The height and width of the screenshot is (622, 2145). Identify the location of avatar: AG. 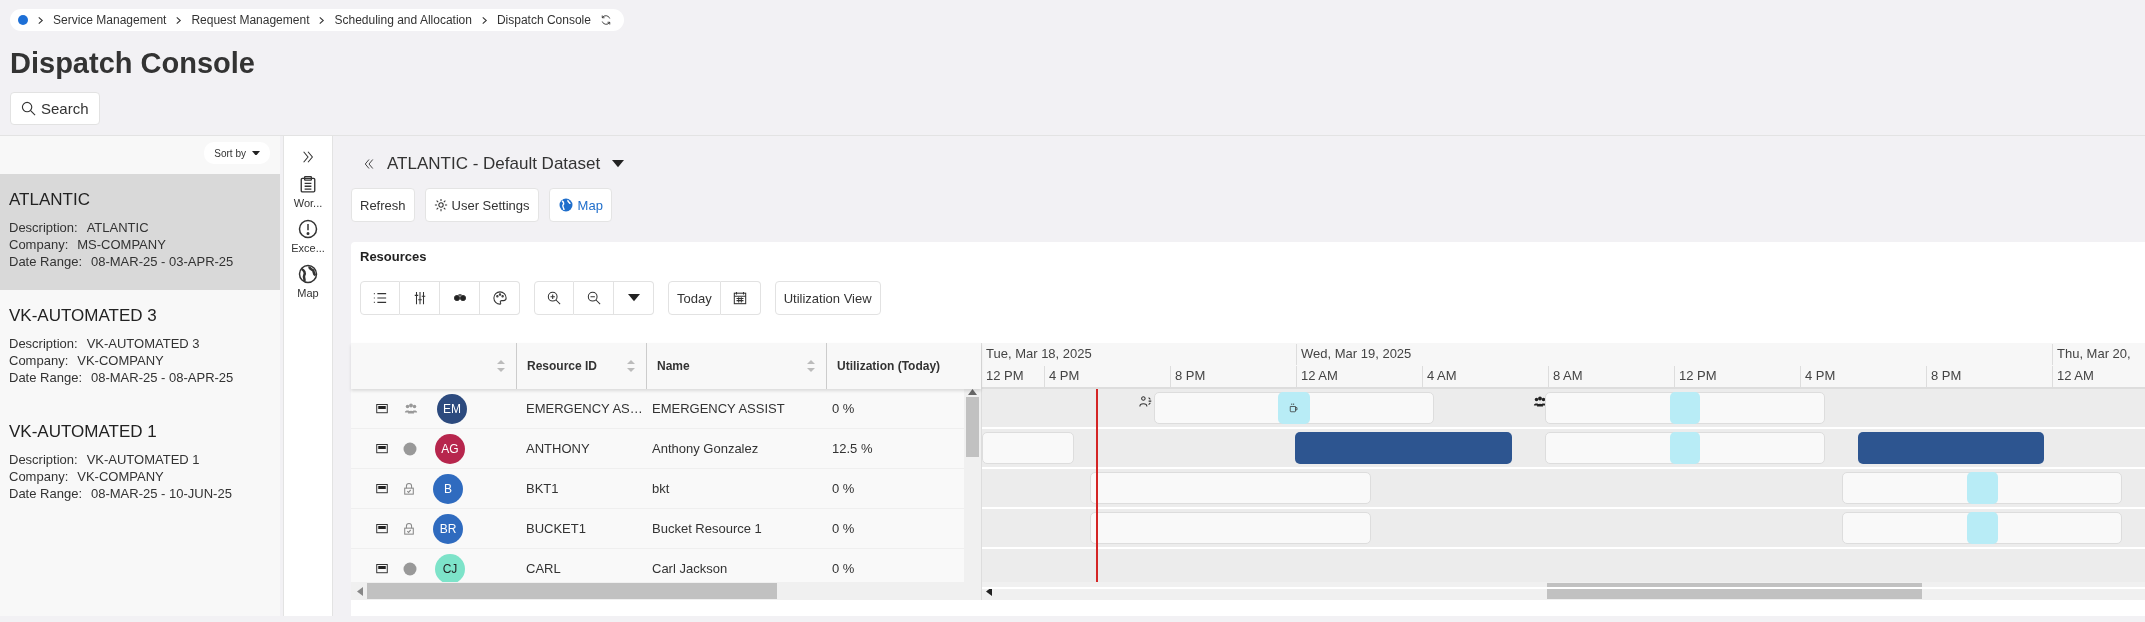
(450, 448).